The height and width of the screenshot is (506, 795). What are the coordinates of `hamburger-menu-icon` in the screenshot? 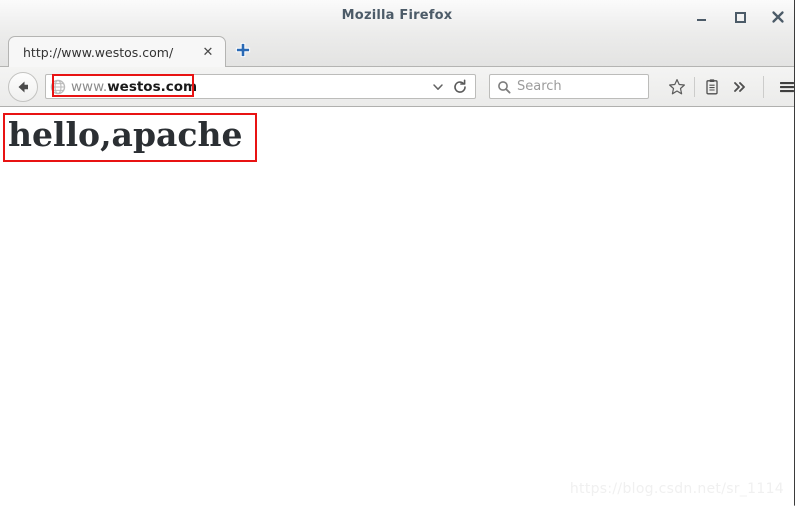 It's located at (787, 86).